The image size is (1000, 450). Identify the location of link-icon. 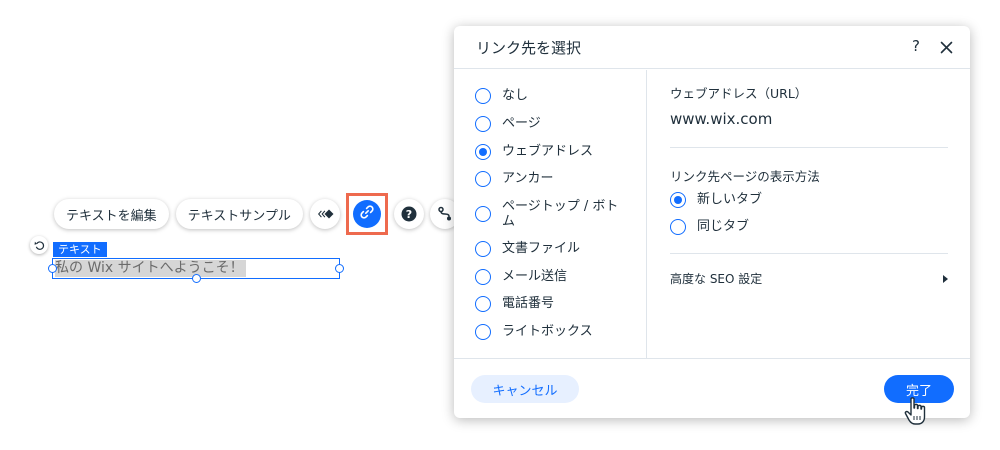
(367, 214).